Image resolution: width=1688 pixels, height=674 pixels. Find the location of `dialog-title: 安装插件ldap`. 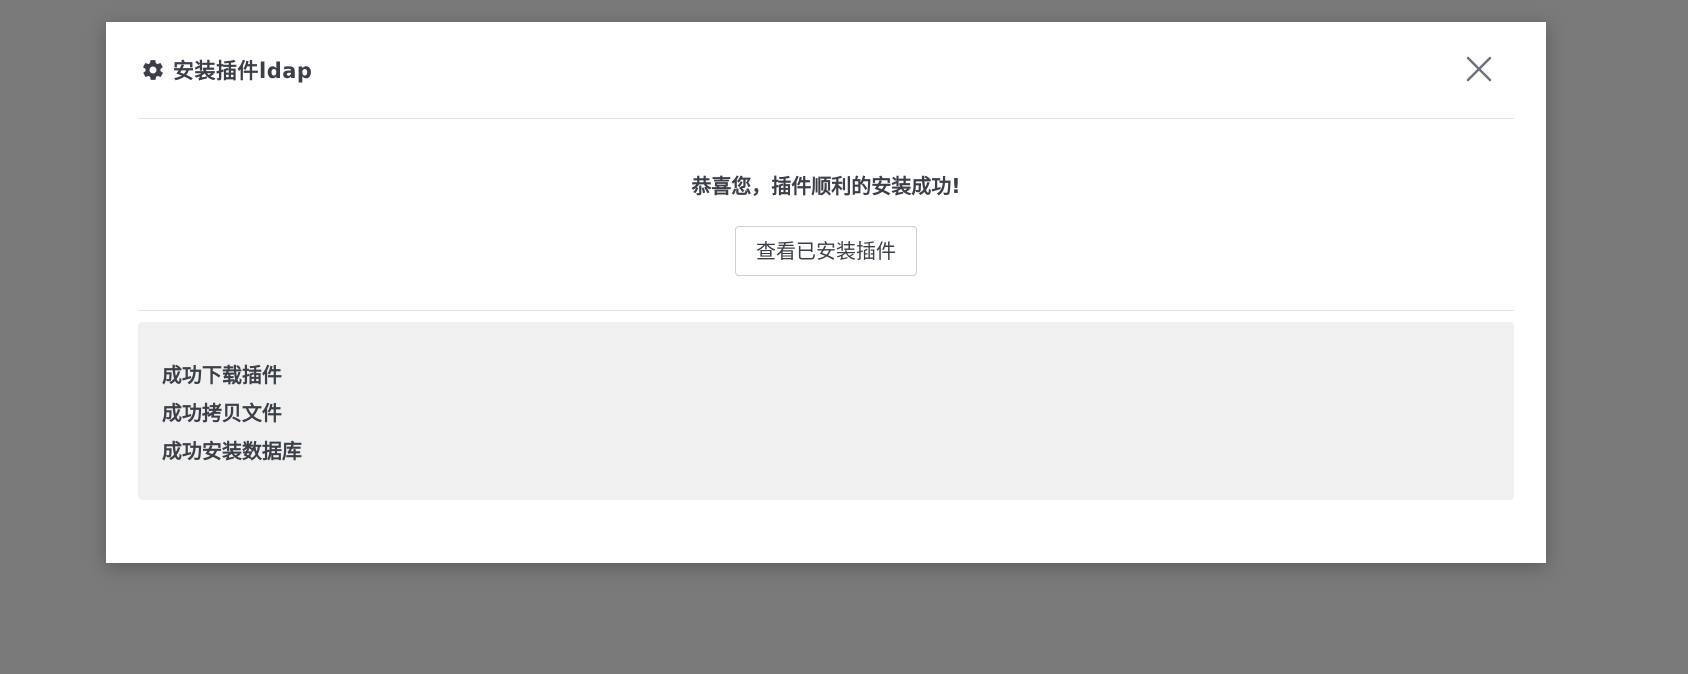

dialog-title: 安装插件ldap is located at coordinates (243, 71).